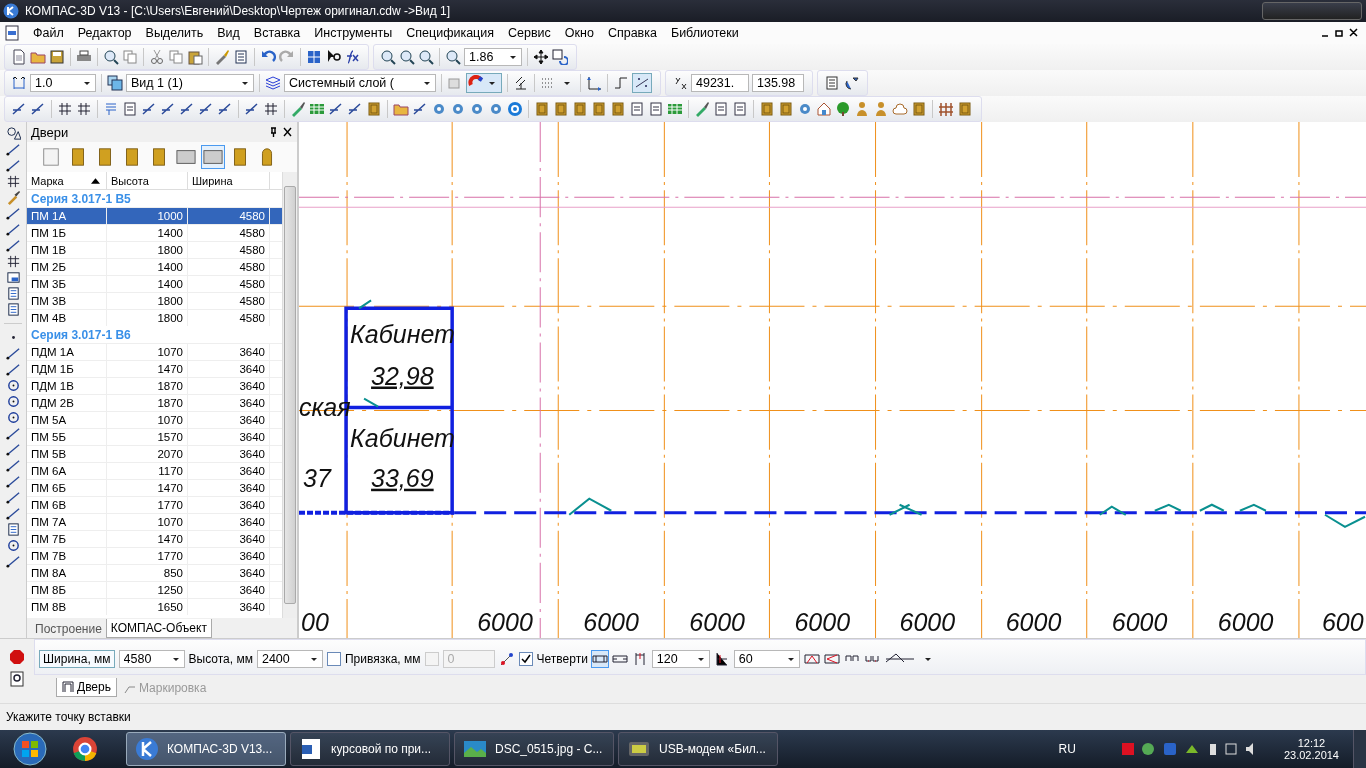 Image resolution: width=1366 pixels, height=768 pixels. I want to click on table-row: ПМ 7Б 1470 3640, so click(154, 538).